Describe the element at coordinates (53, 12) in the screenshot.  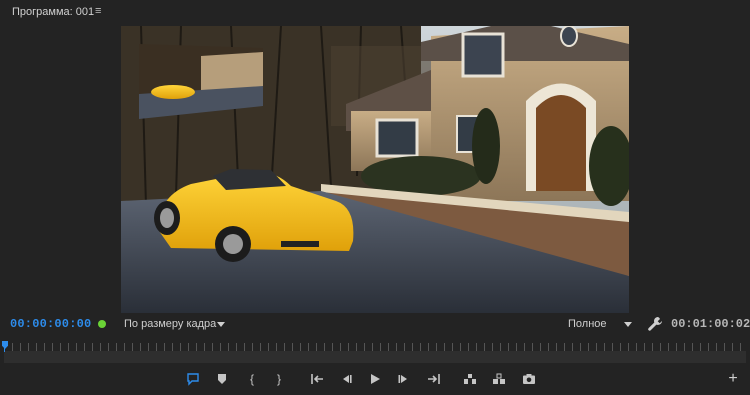
I see `panel-title: Программа: 001` at that location.